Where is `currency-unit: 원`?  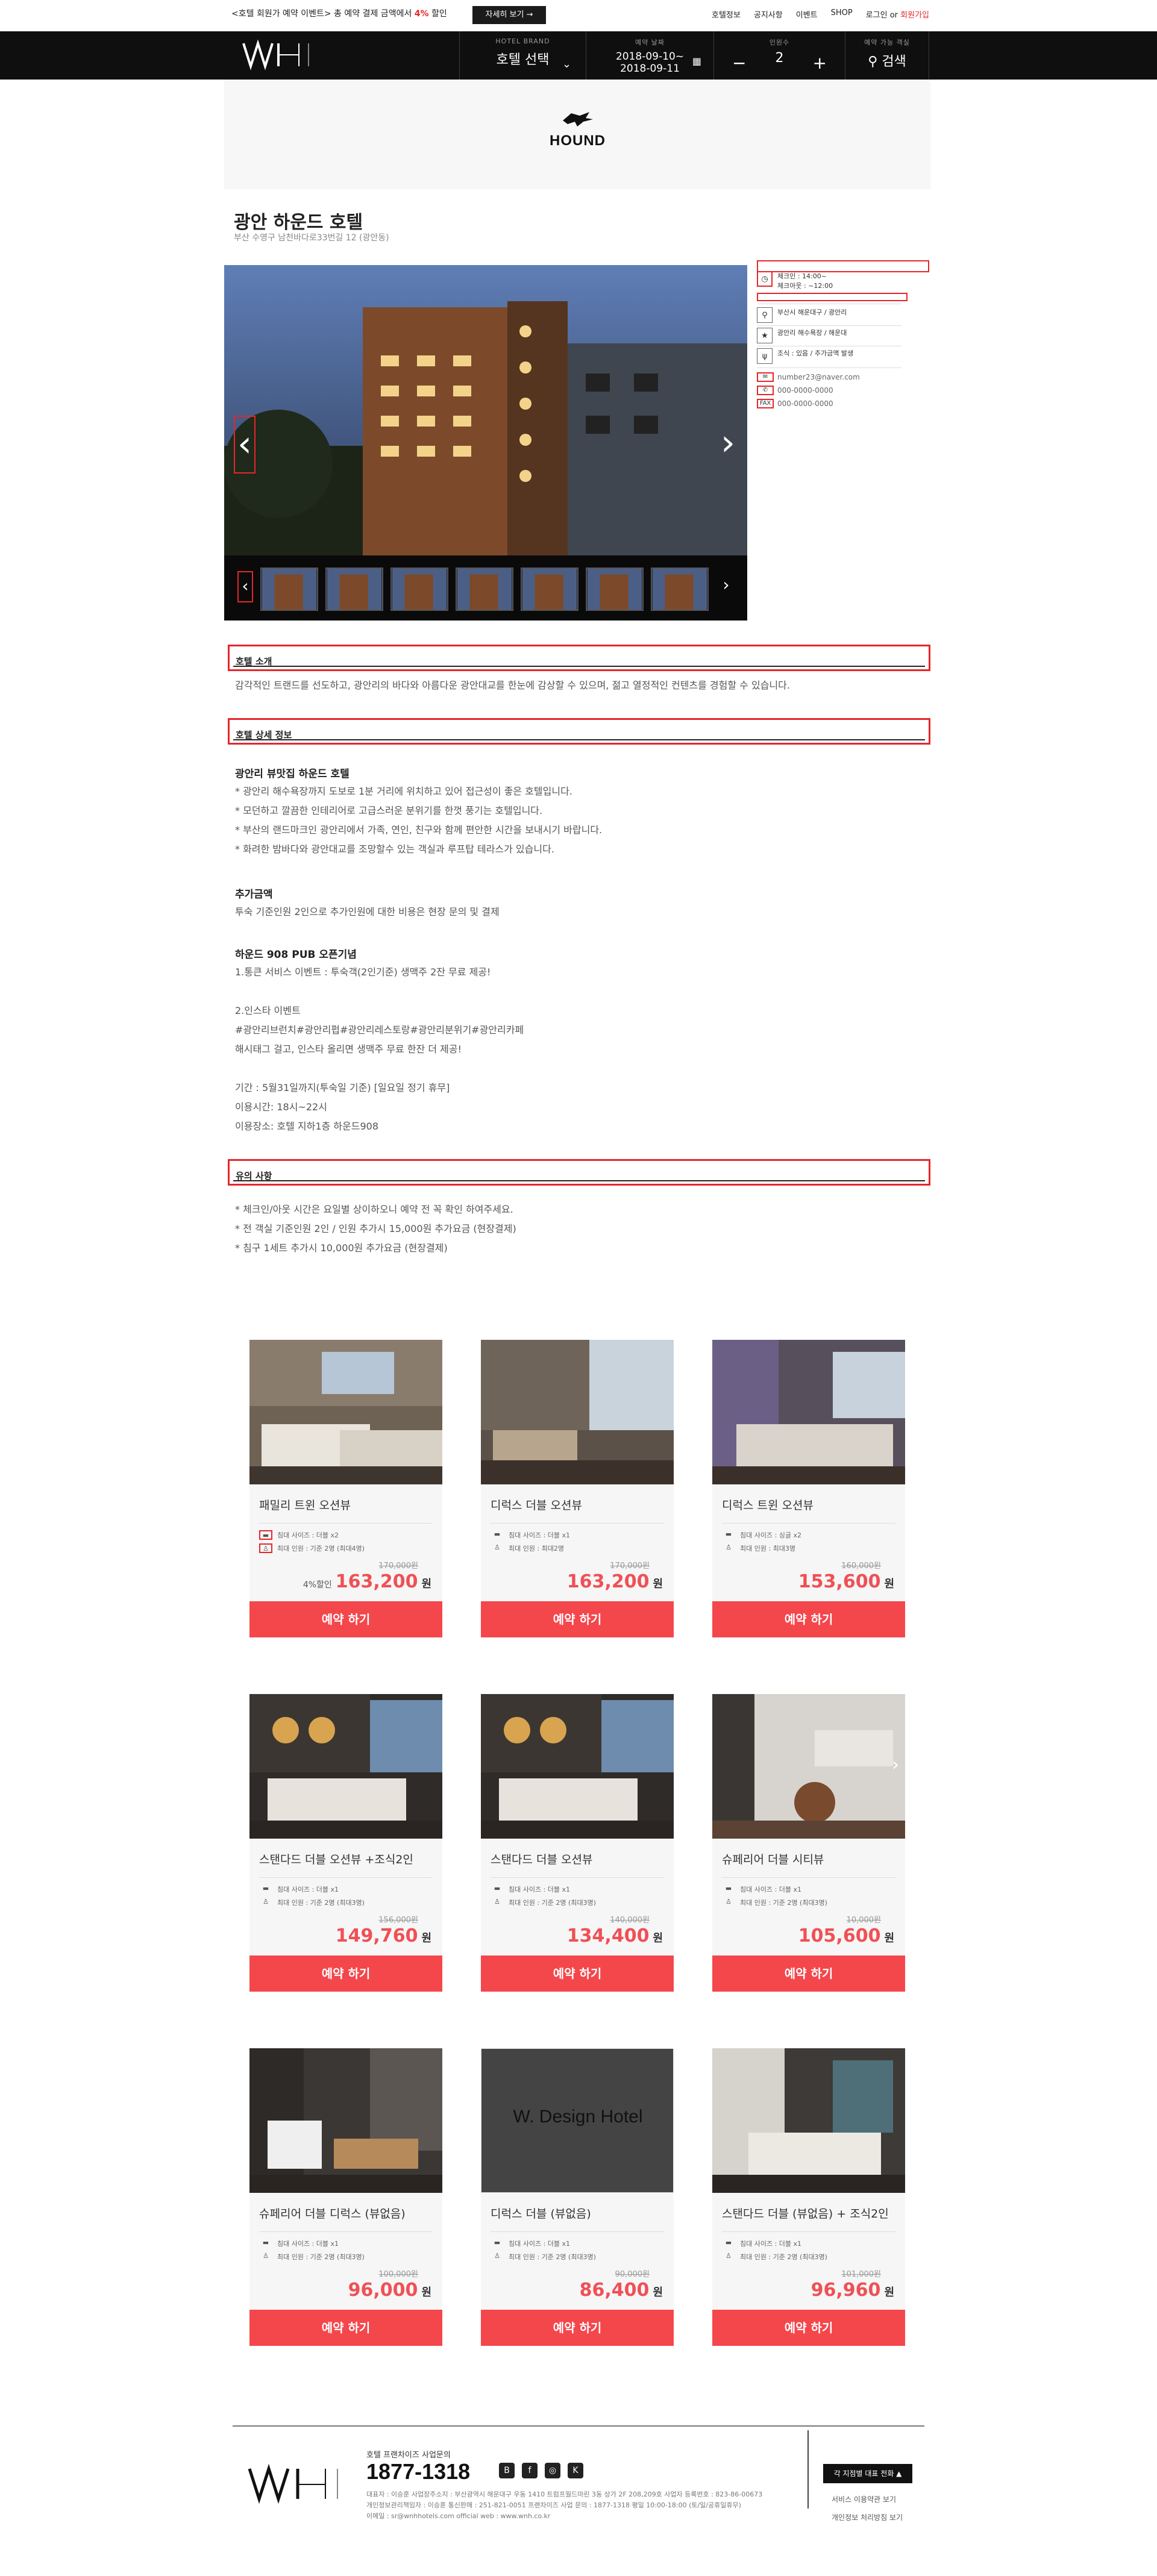
currency-unit: 원 is located at coordinates (658, 1939).